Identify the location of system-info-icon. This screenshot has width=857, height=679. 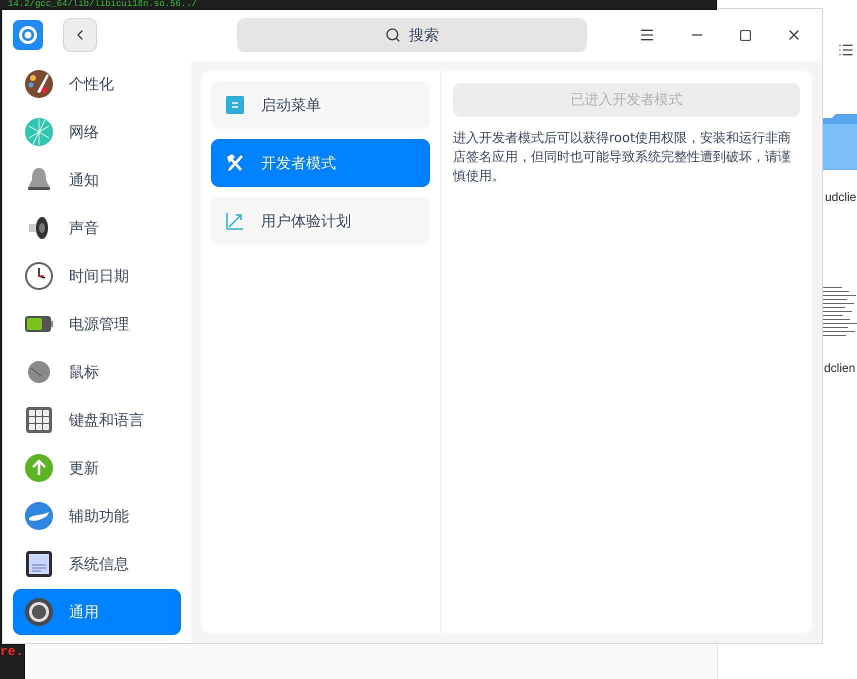
(39, 564).